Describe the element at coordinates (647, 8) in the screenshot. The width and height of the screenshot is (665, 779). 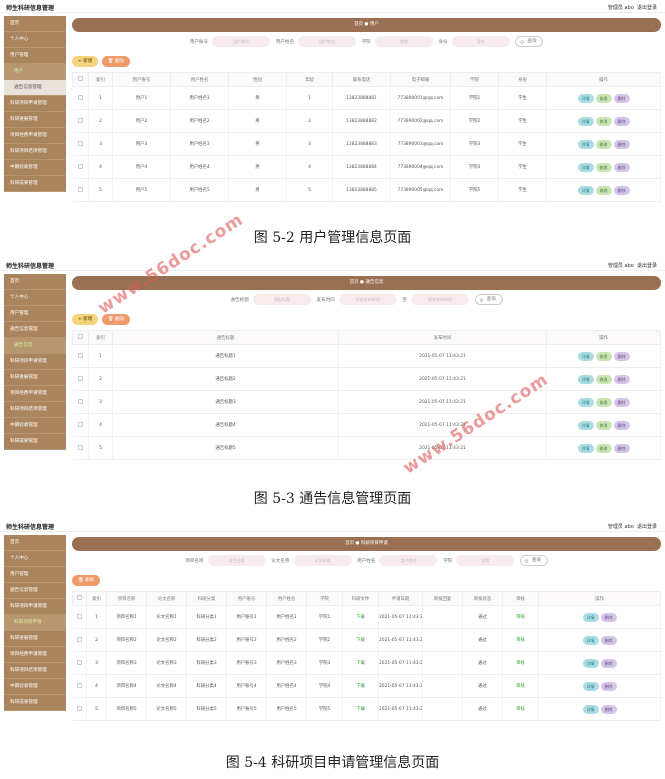
I see `logout-link: 退出登录` at that location.